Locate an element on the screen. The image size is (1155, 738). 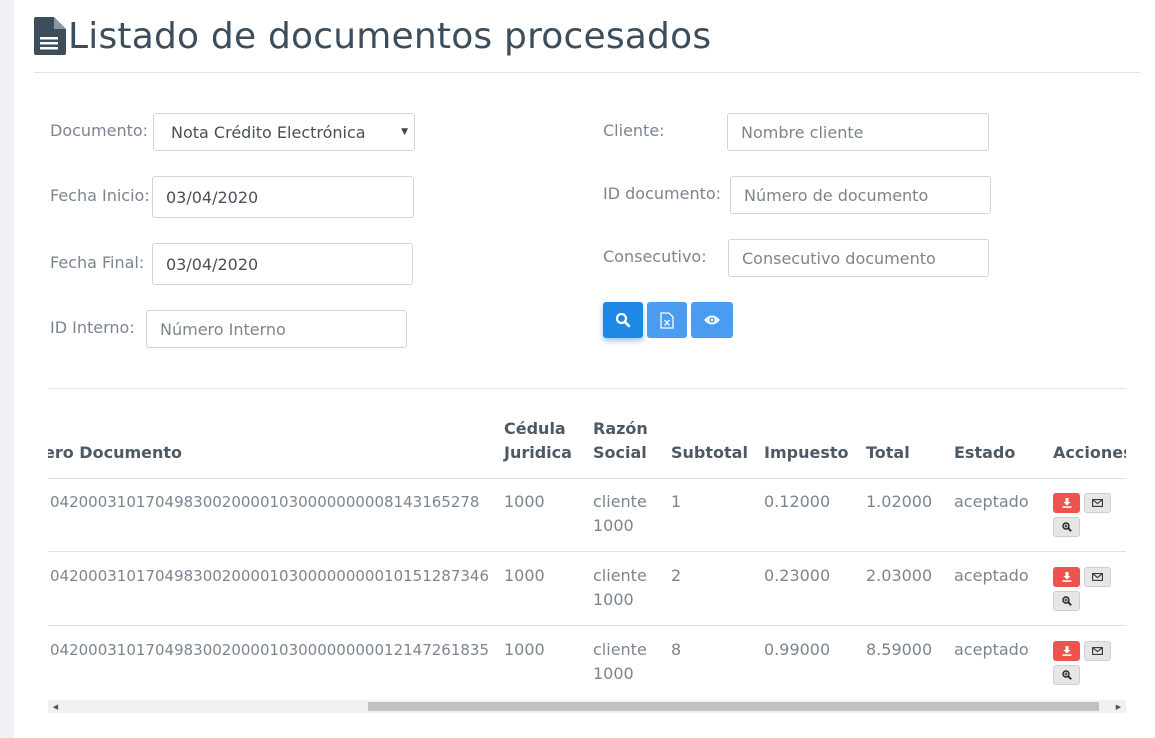
id-interno-input: Número Interno is located at coordinates (276, 329).